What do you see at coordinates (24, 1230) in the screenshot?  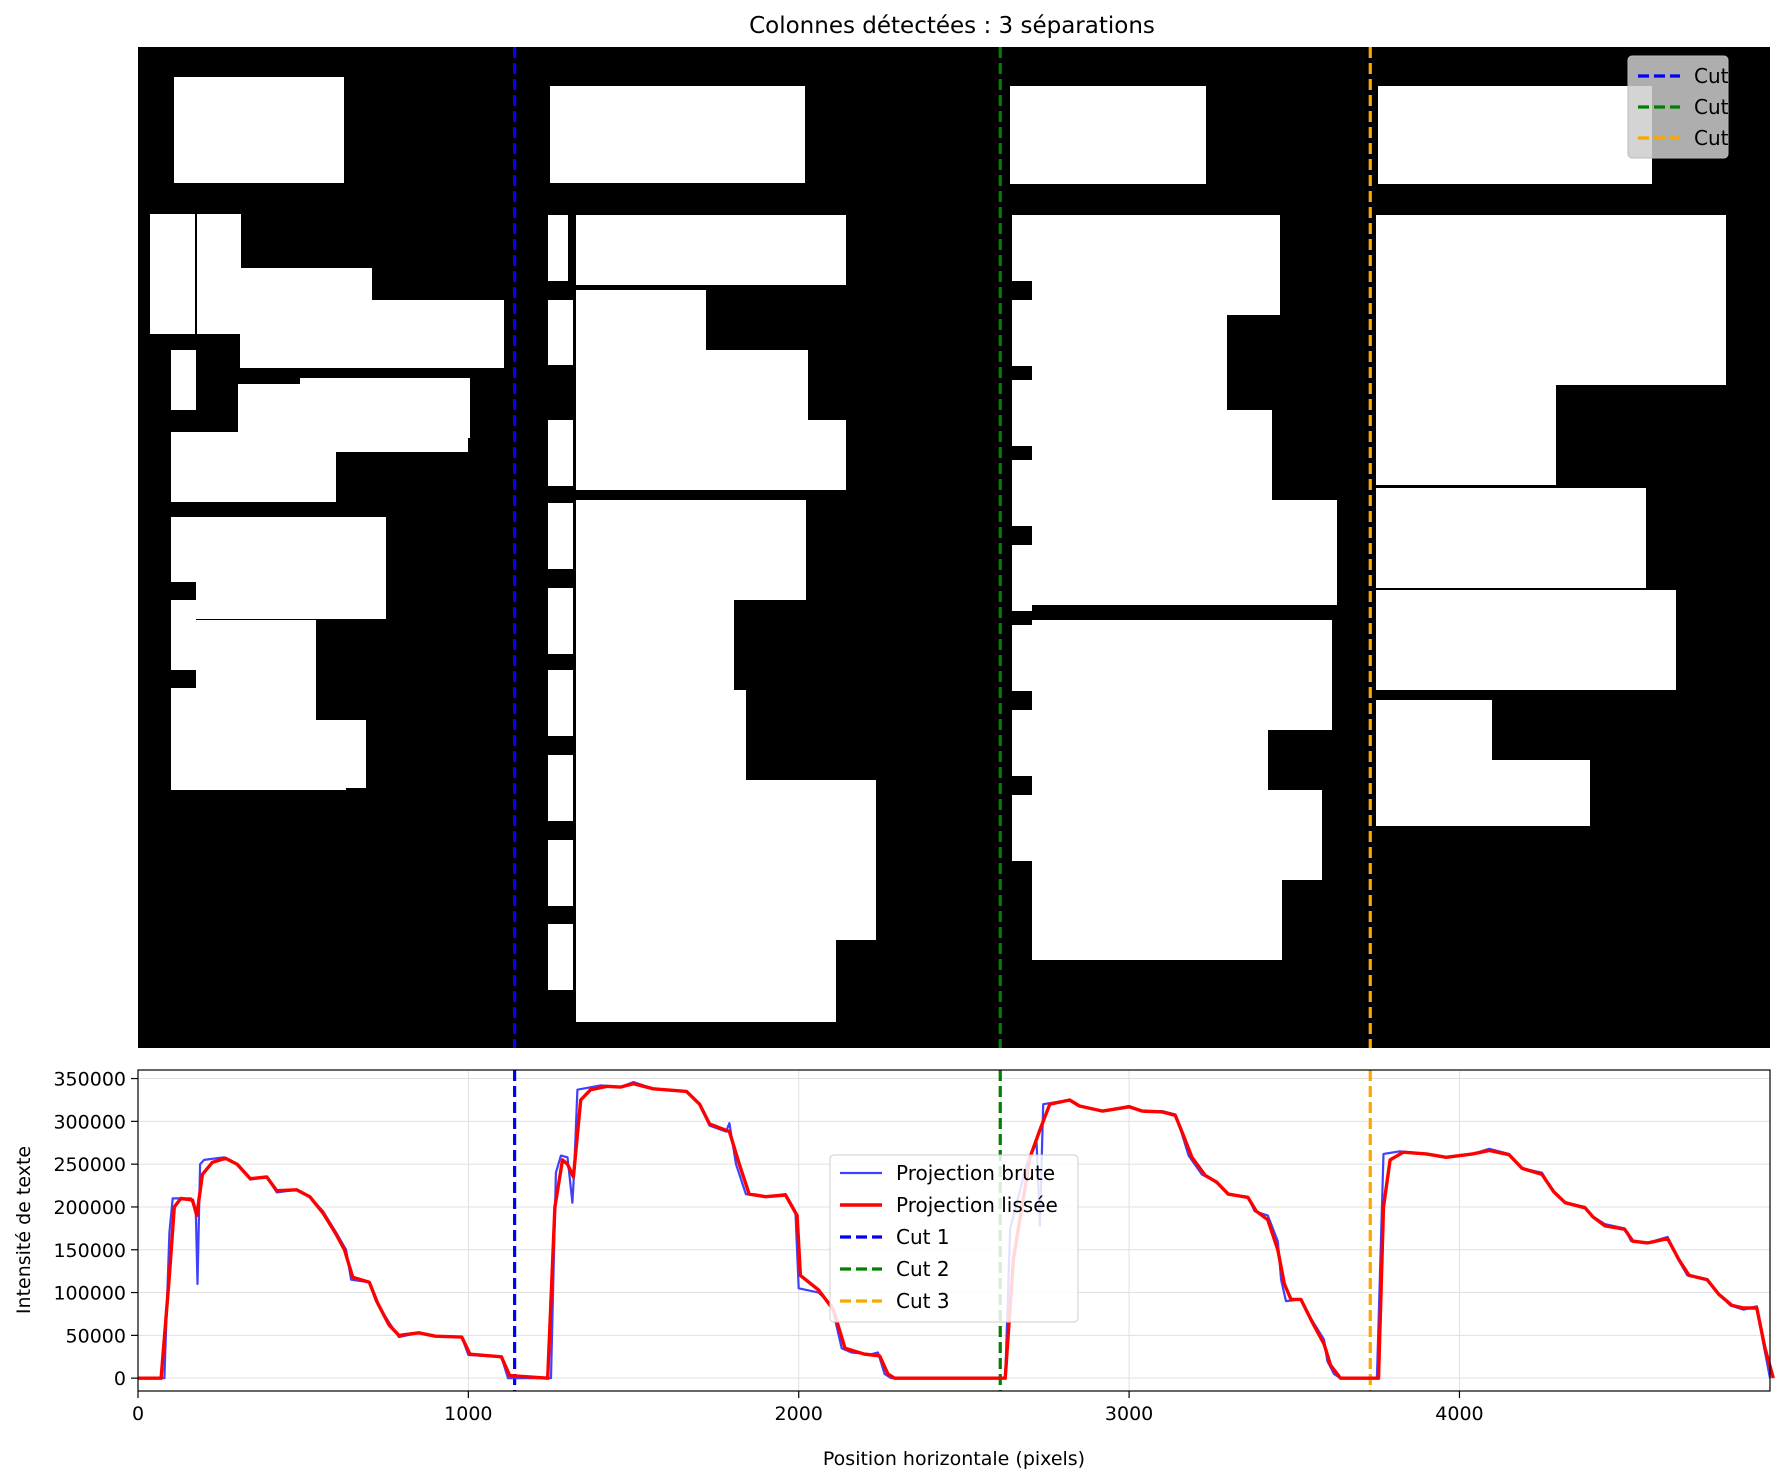 I see `y-axis-label: Intensité de texte` at bounding box center [24, 1230].